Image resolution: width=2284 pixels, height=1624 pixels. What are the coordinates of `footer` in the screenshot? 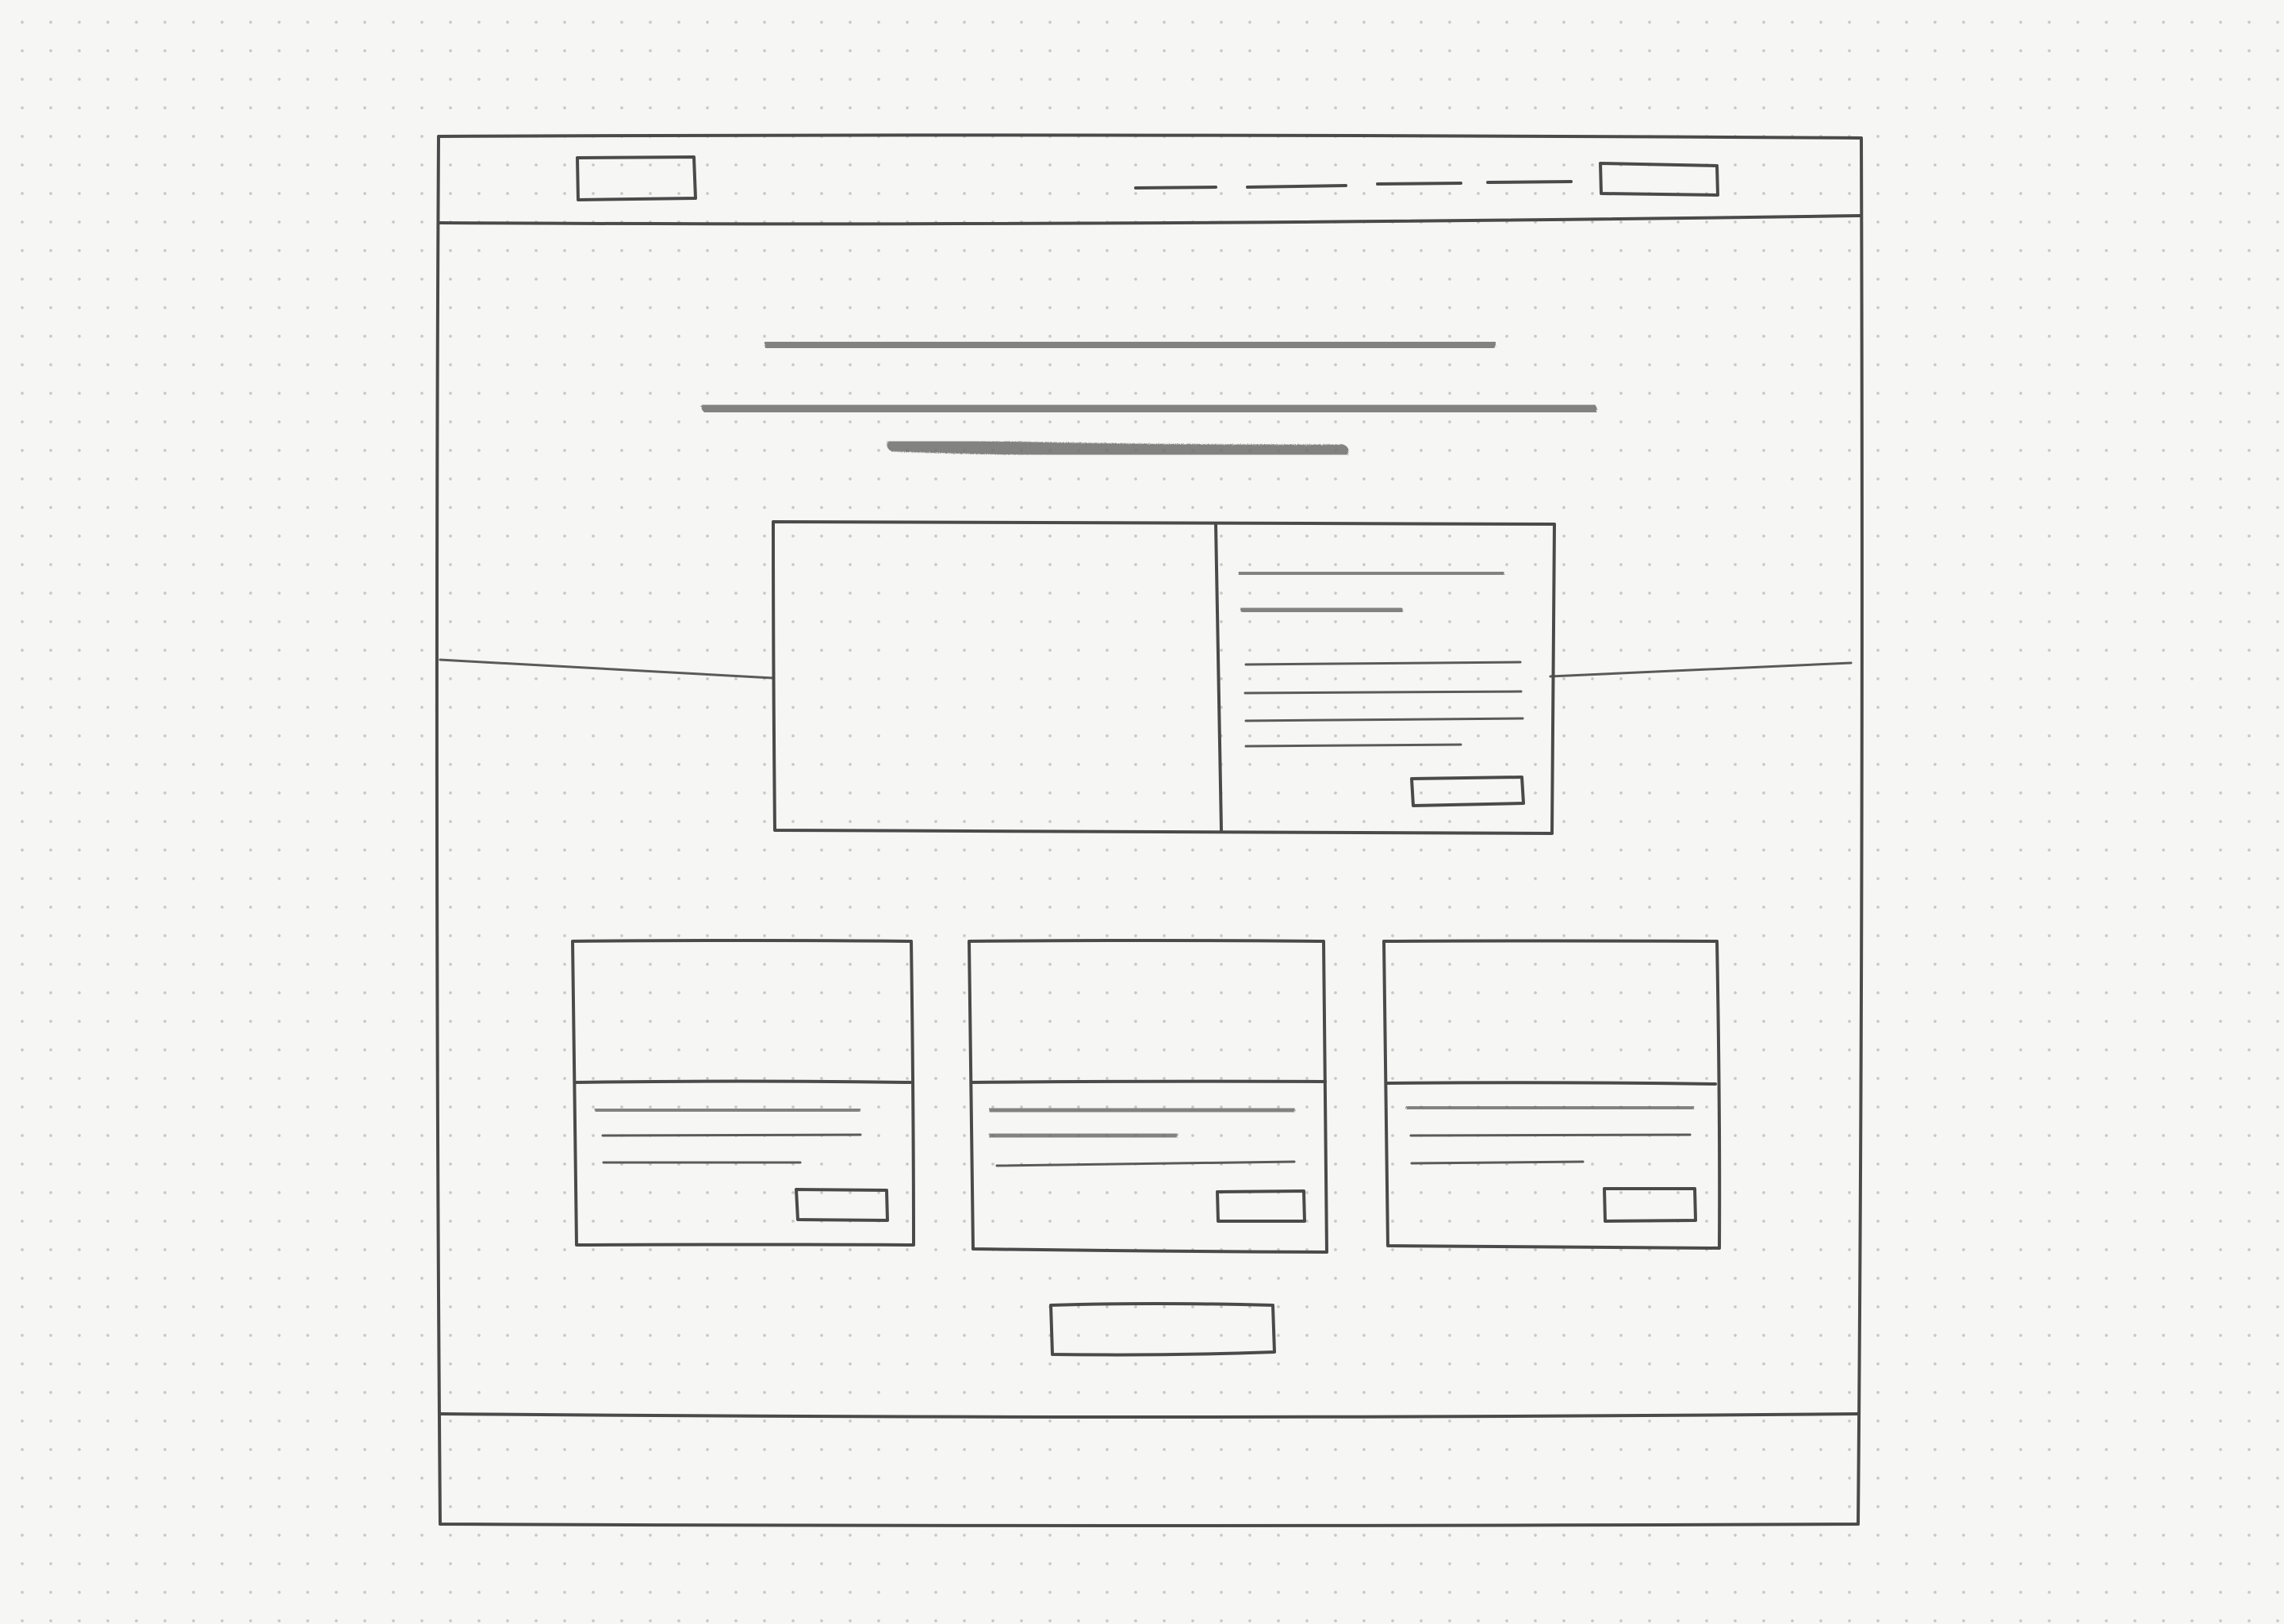 It's located at (1149, 1415).